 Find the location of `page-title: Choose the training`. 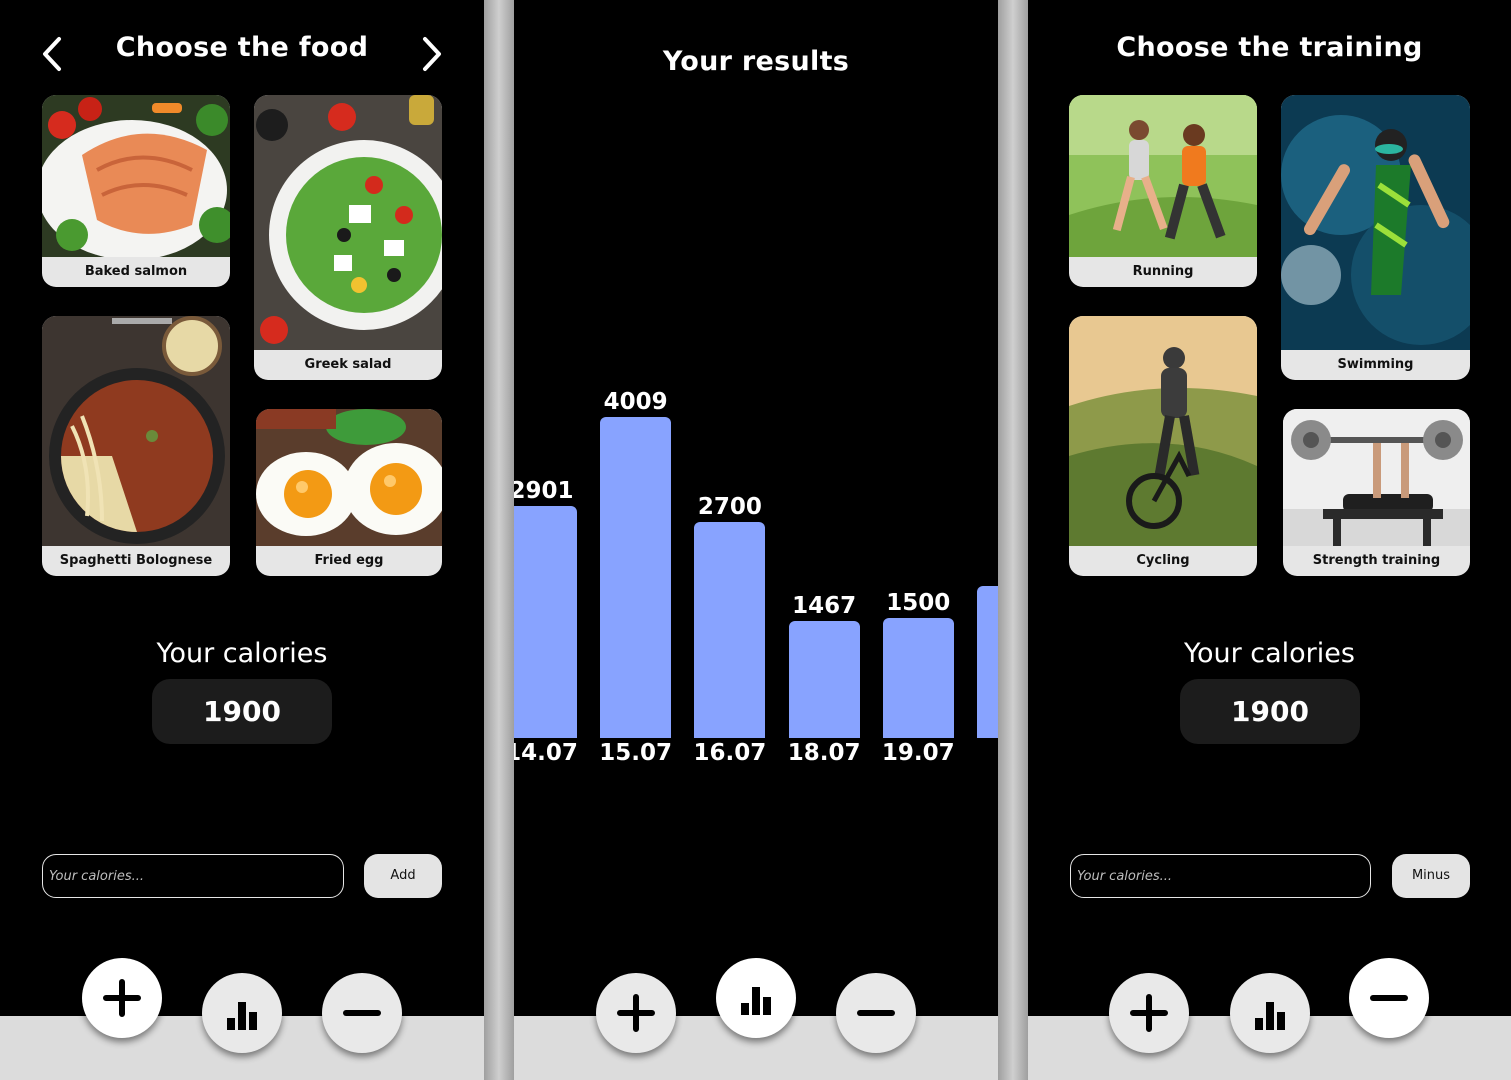

page-title: Choose the training is located at coordinates (1269, 47).